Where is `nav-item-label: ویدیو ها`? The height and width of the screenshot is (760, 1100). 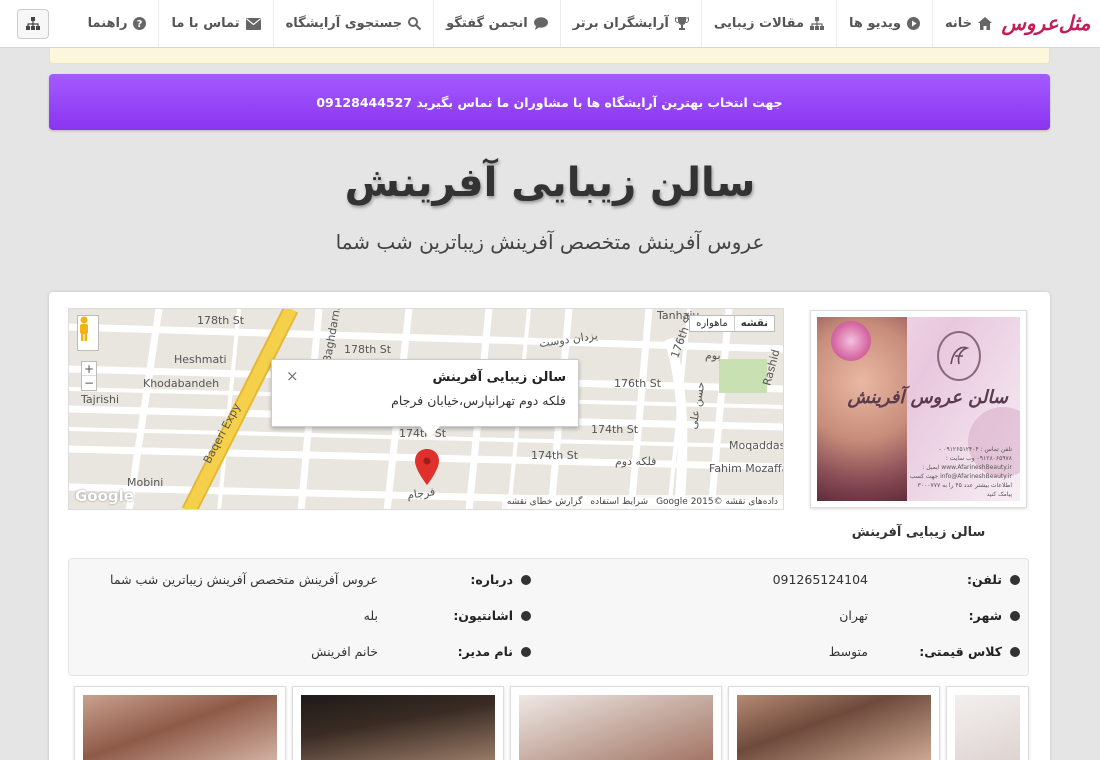 nav-item-label: ویدیو ها is located at coordinates (875, 23).